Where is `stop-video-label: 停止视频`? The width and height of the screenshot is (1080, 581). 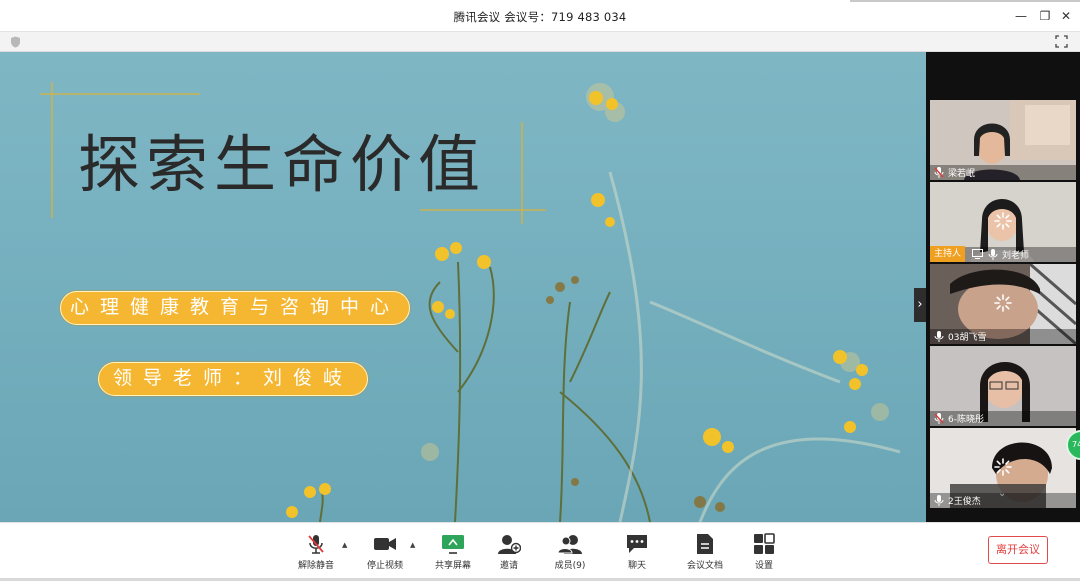
stop-video-label: 停止视频 is located at coordinates (384, 566).